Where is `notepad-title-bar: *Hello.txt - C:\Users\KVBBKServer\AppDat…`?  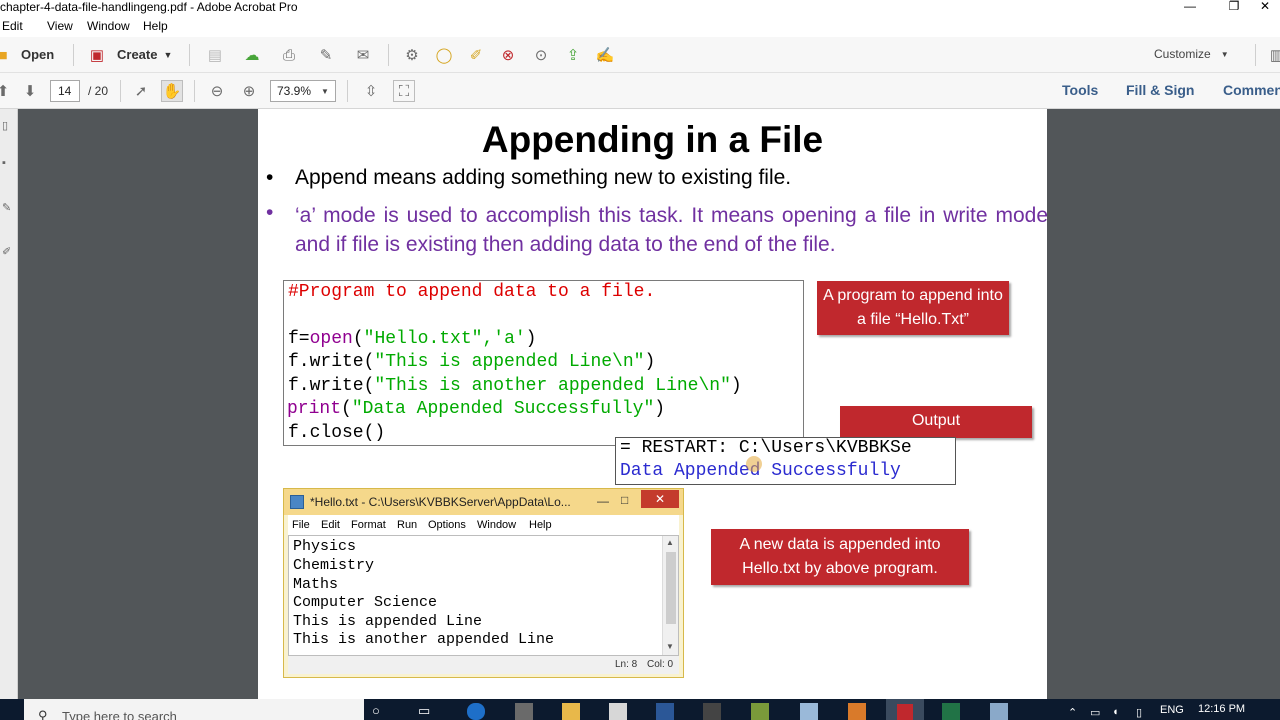
notepad-title-bar: *Hello.txt - C:\Users\KVBBKServer\AppDat… is located at coordinates (483, 502).